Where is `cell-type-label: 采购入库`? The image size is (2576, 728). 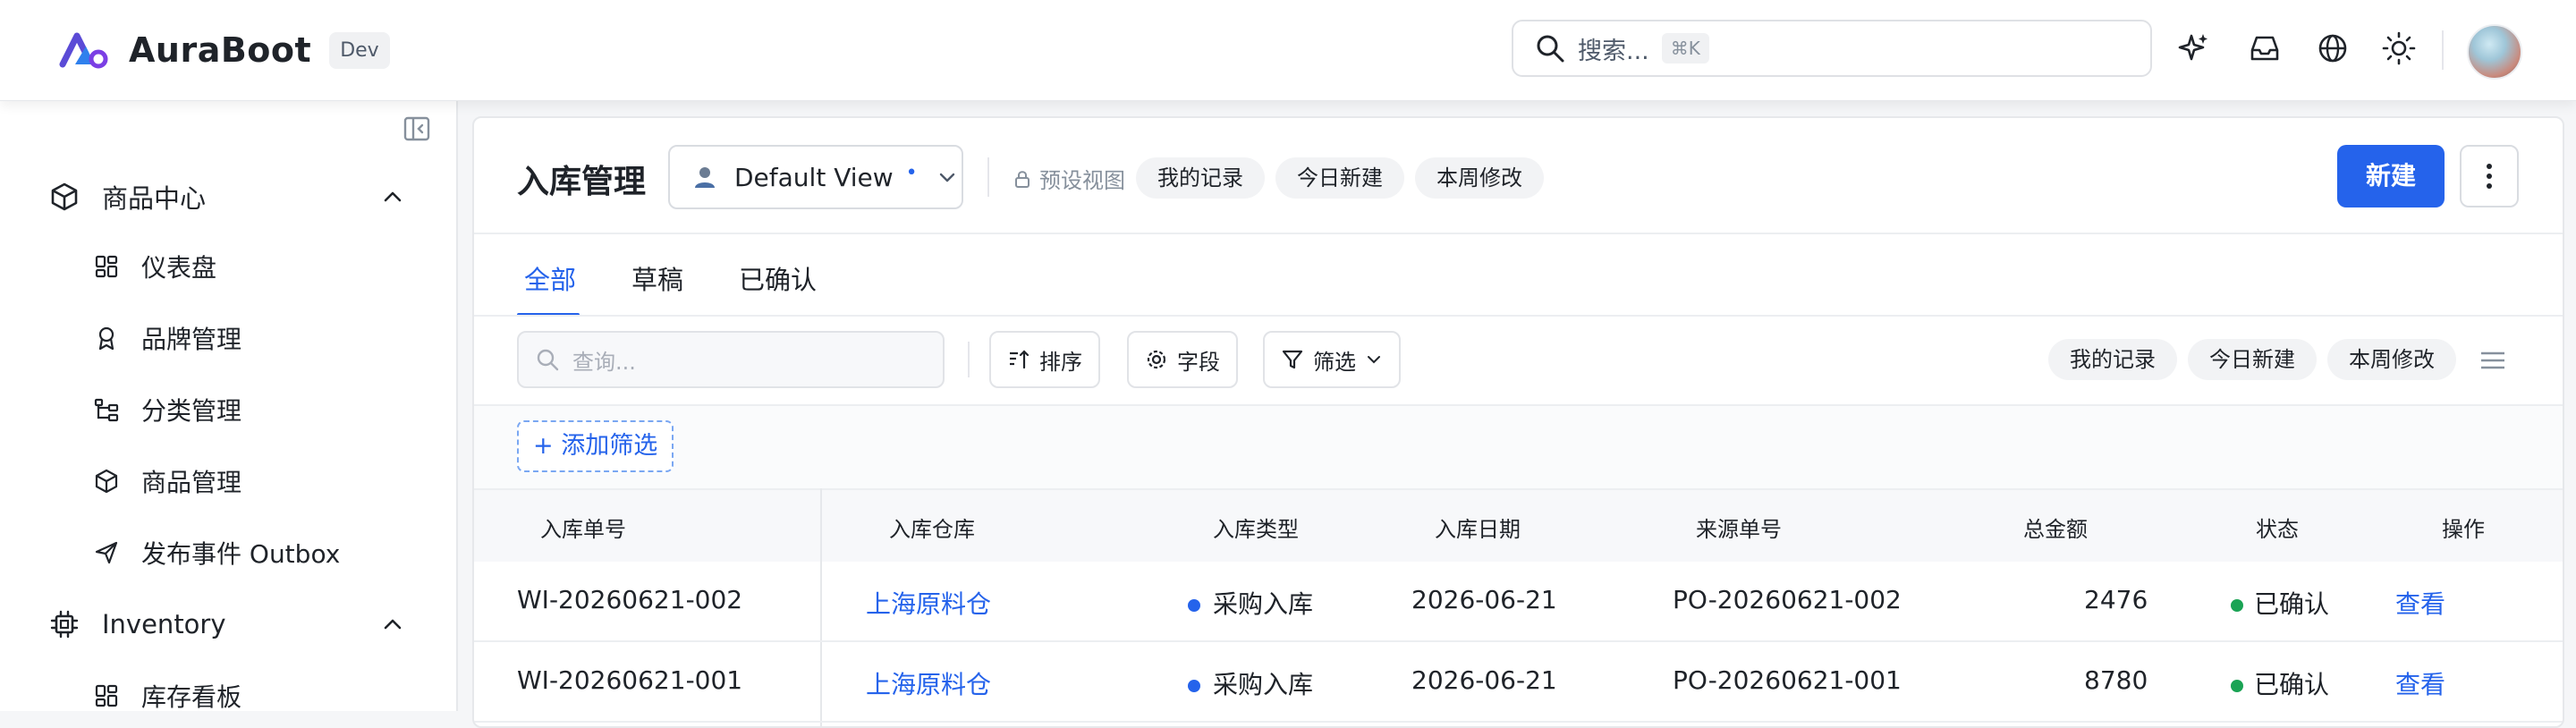 cell-type-label: 采购入库 is located at coordinates (1263, 604).